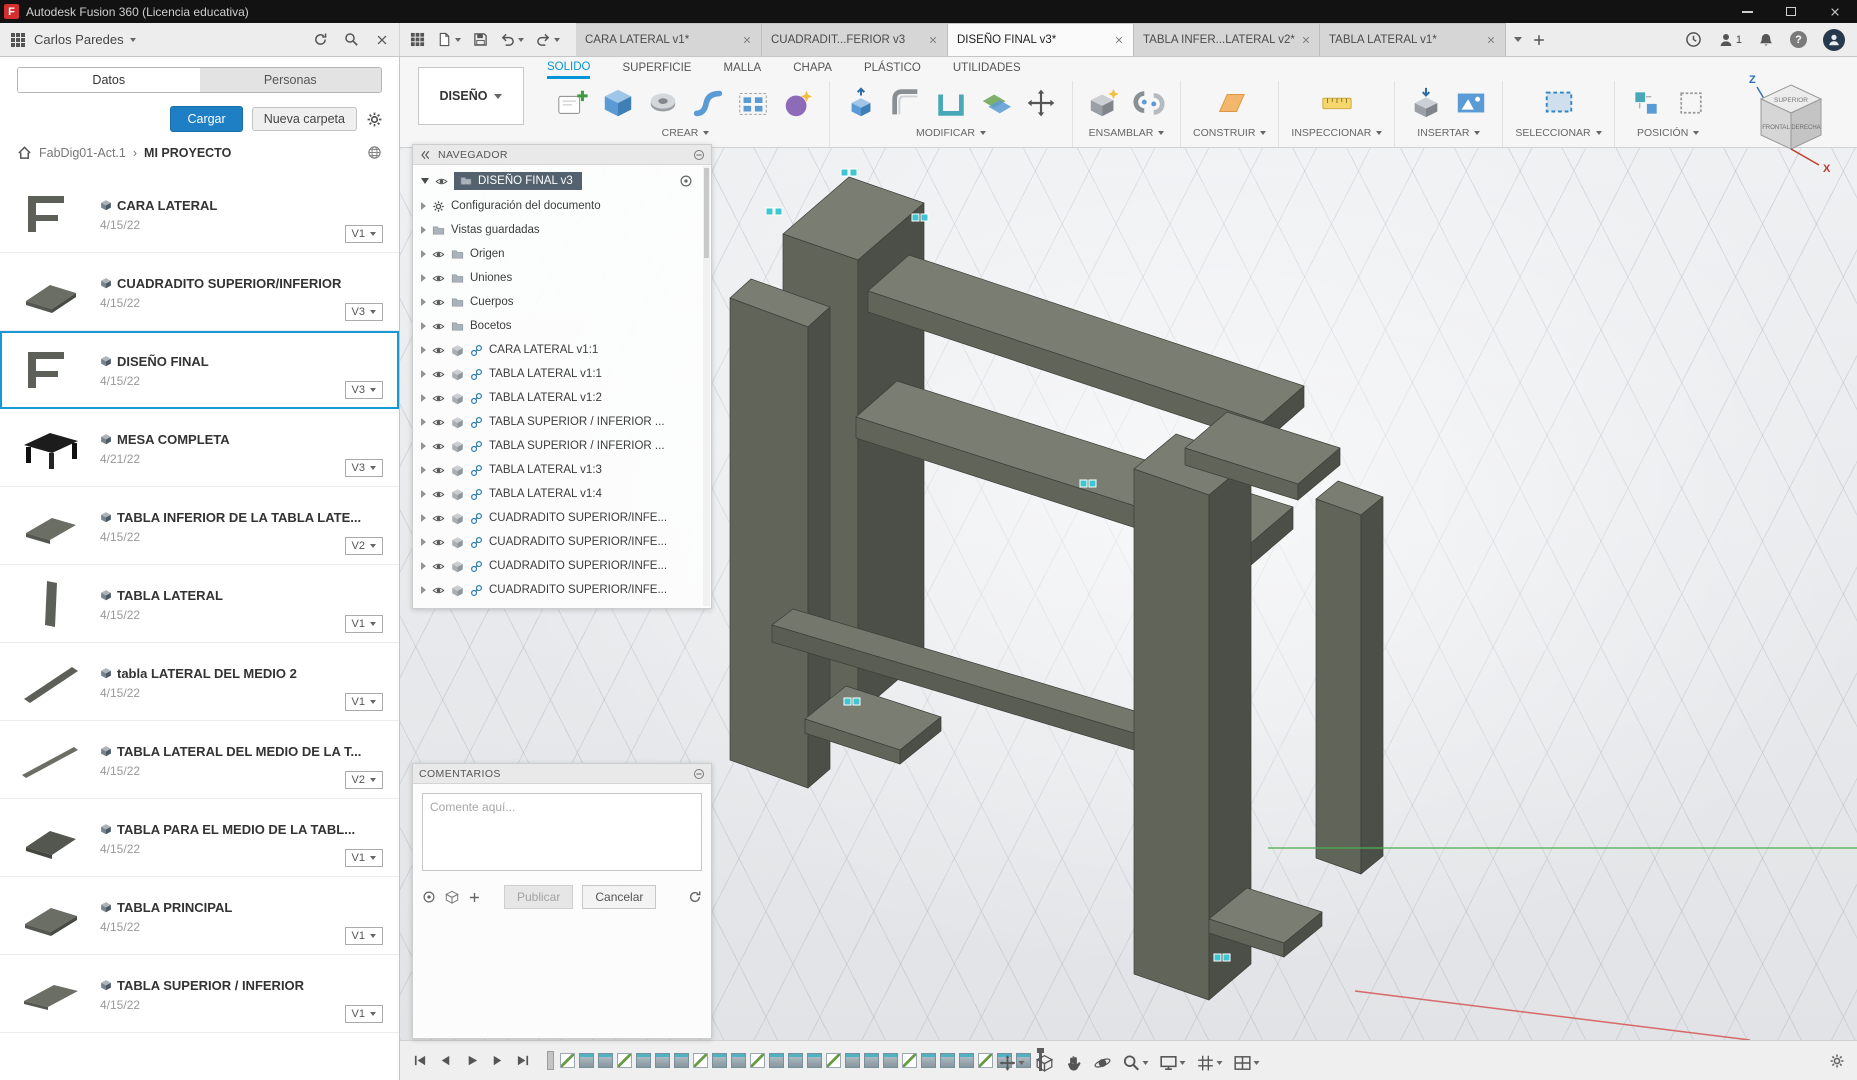  Describe the element at coordinates (199, 994) in the screenshot. I see `list-item: TABLA SUPERIOR / INFERIOR 4/15/22 V1` at that location.